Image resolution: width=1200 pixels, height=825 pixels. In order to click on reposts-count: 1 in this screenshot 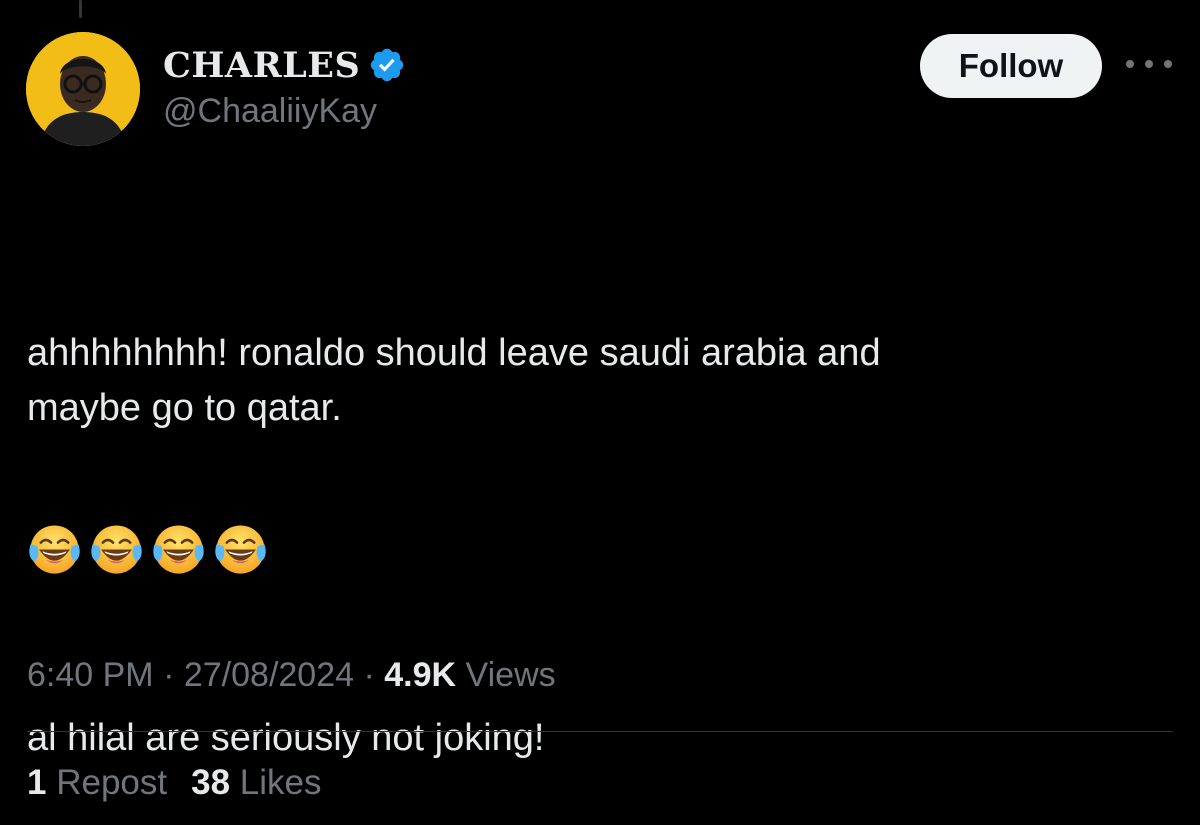, I will do `click(37, 782)`.